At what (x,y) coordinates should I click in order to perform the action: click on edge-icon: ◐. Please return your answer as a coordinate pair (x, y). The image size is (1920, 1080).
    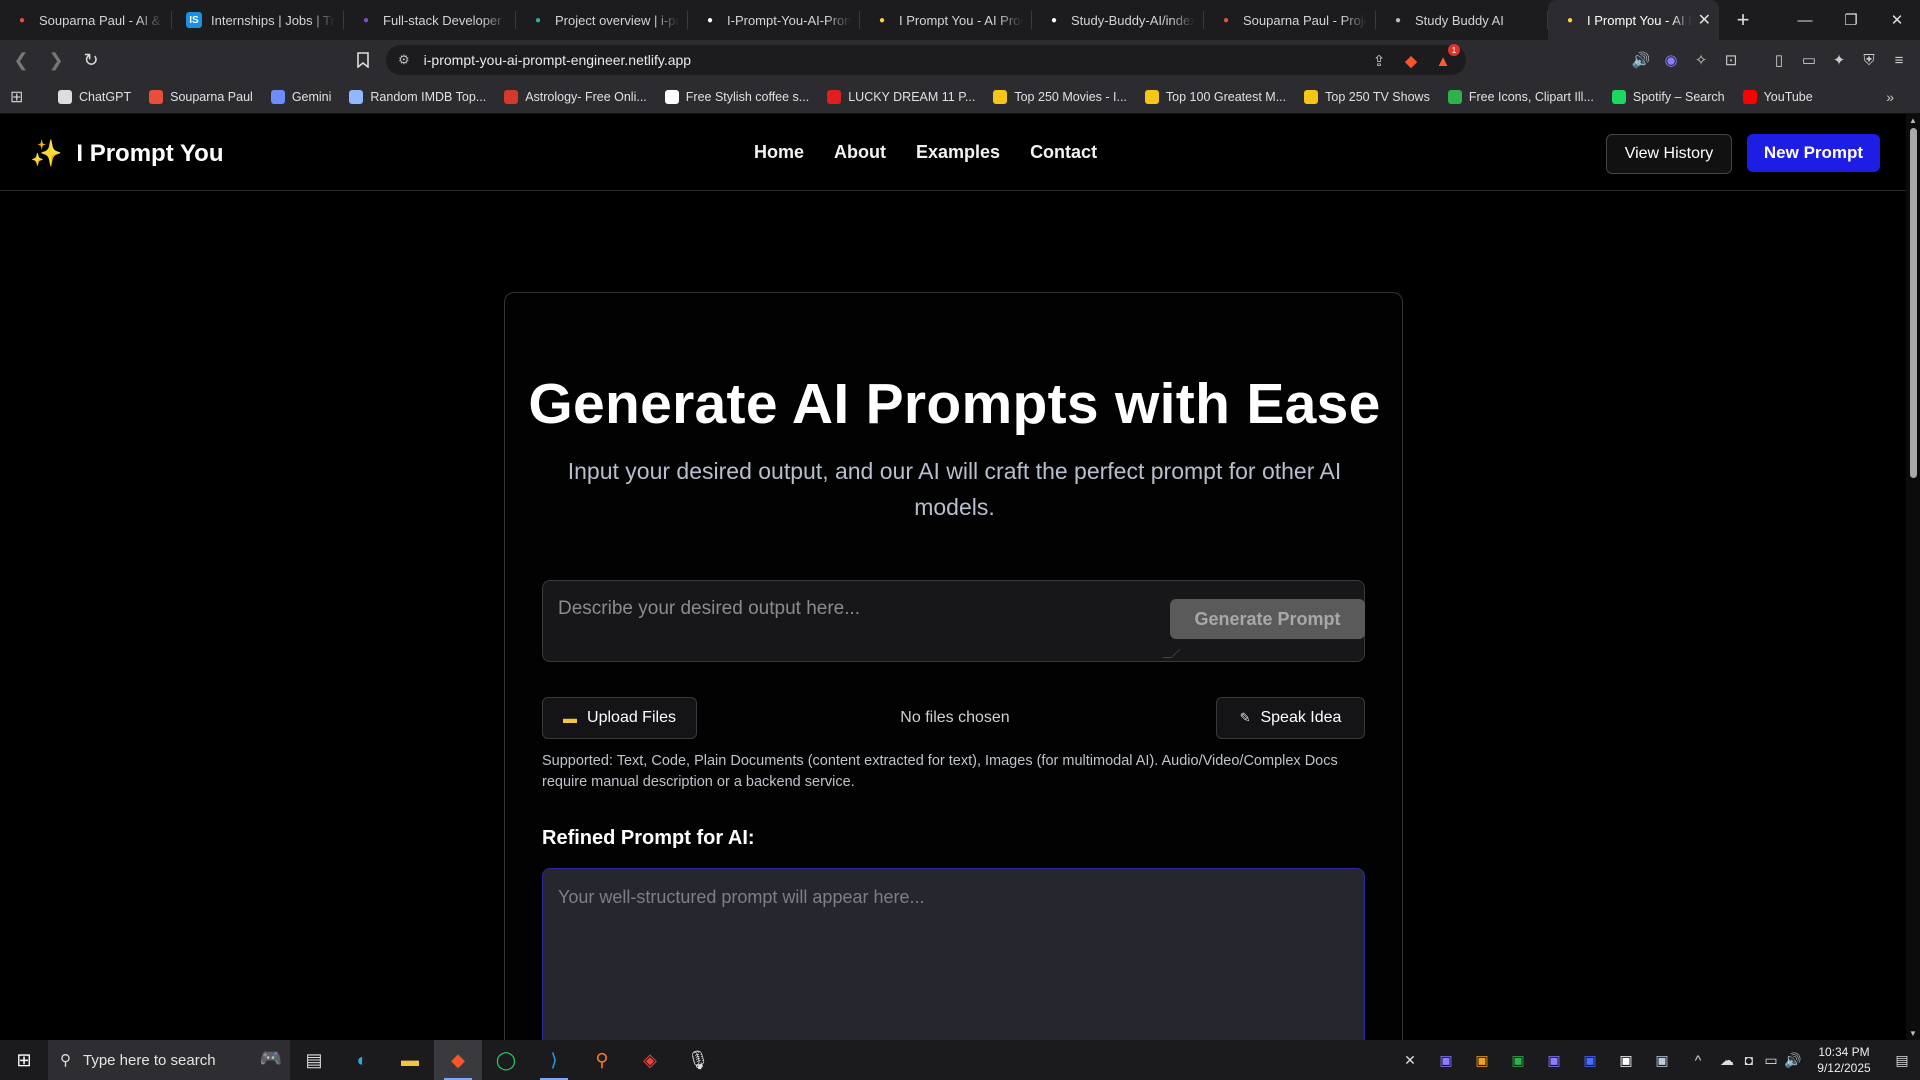
    Looking at the image, I should click on (362, 1060).